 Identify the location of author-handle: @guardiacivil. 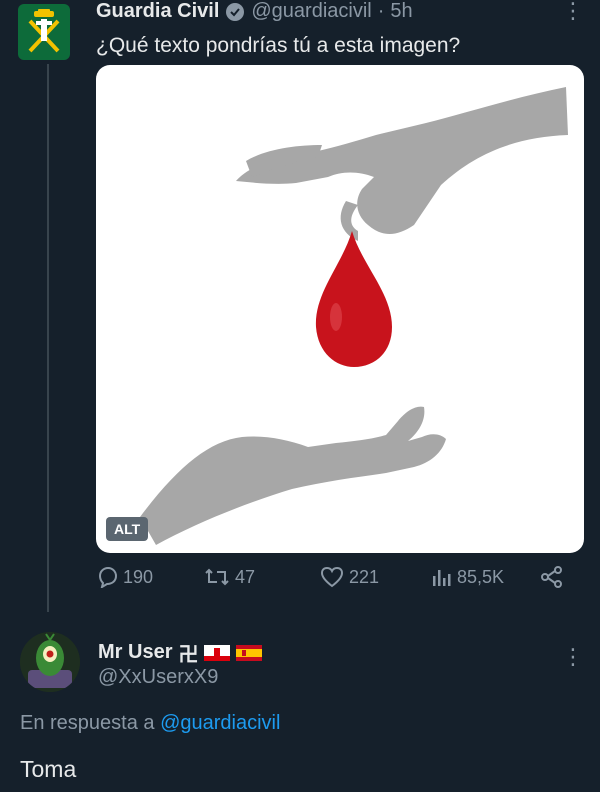
(311, 11).